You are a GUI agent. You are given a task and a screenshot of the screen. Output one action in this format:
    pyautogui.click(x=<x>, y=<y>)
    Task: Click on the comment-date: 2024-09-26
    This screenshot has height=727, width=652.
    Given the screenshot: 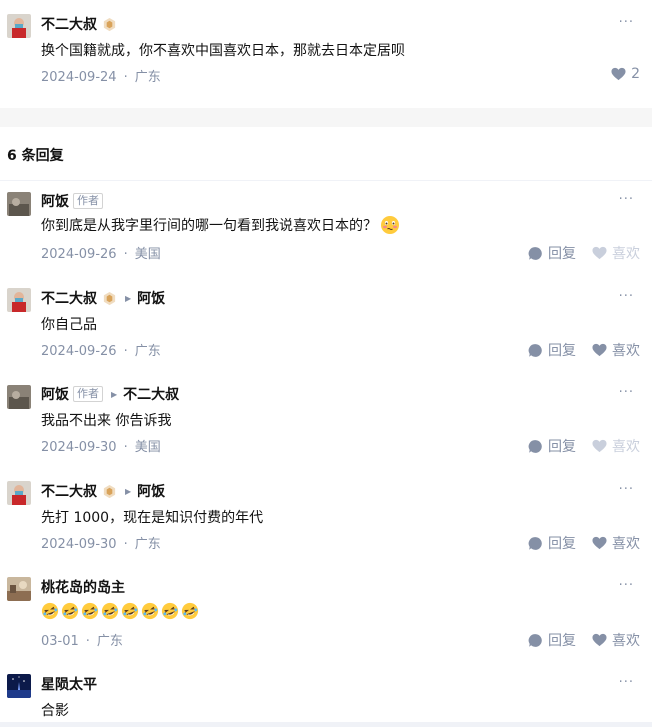 What is the action you would take?
    pyautogui.click(x=79, y=351)
    